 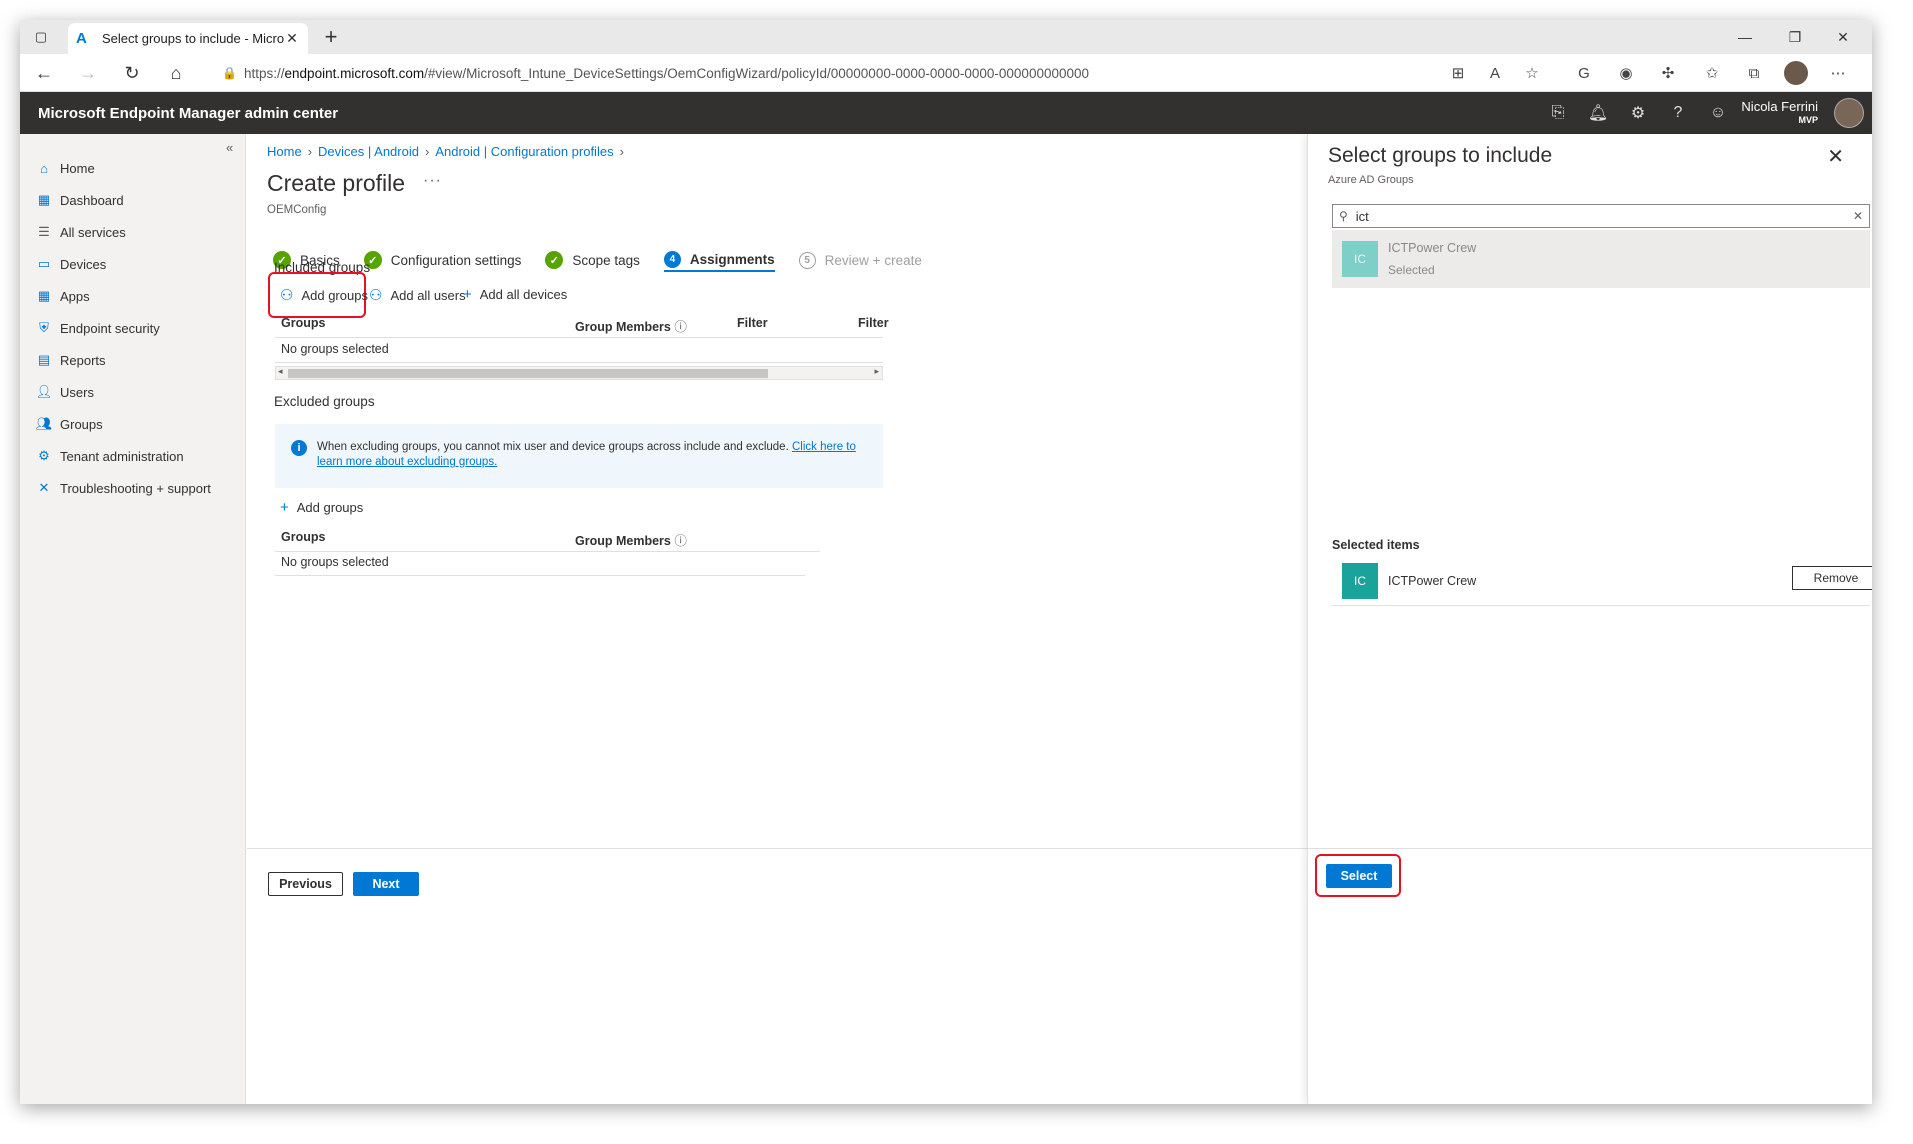 I want to click on user-account: Nicola Ferrini MVP, so click(x=1779, y=112).